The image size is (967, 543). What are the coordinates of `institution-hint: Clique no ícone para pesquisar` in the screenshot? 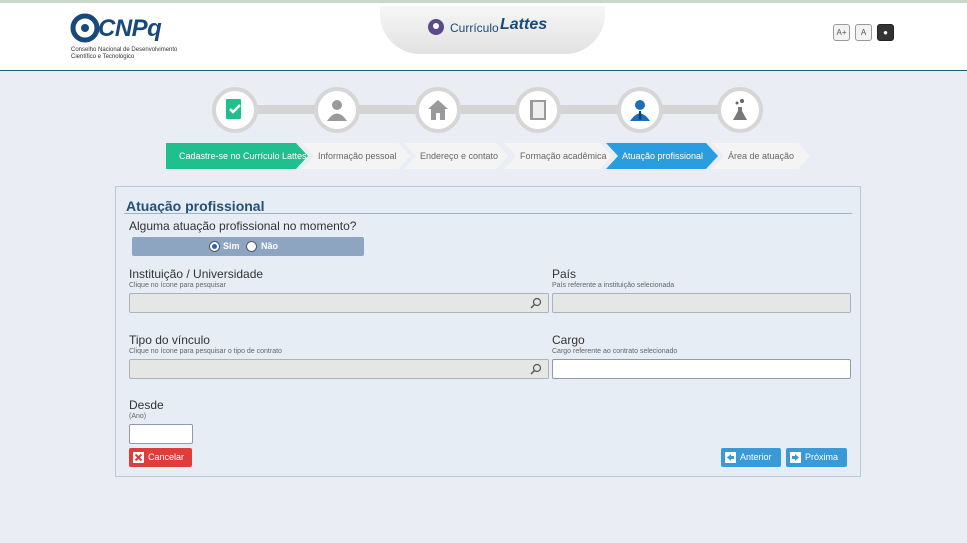 It's located at (177, 285).